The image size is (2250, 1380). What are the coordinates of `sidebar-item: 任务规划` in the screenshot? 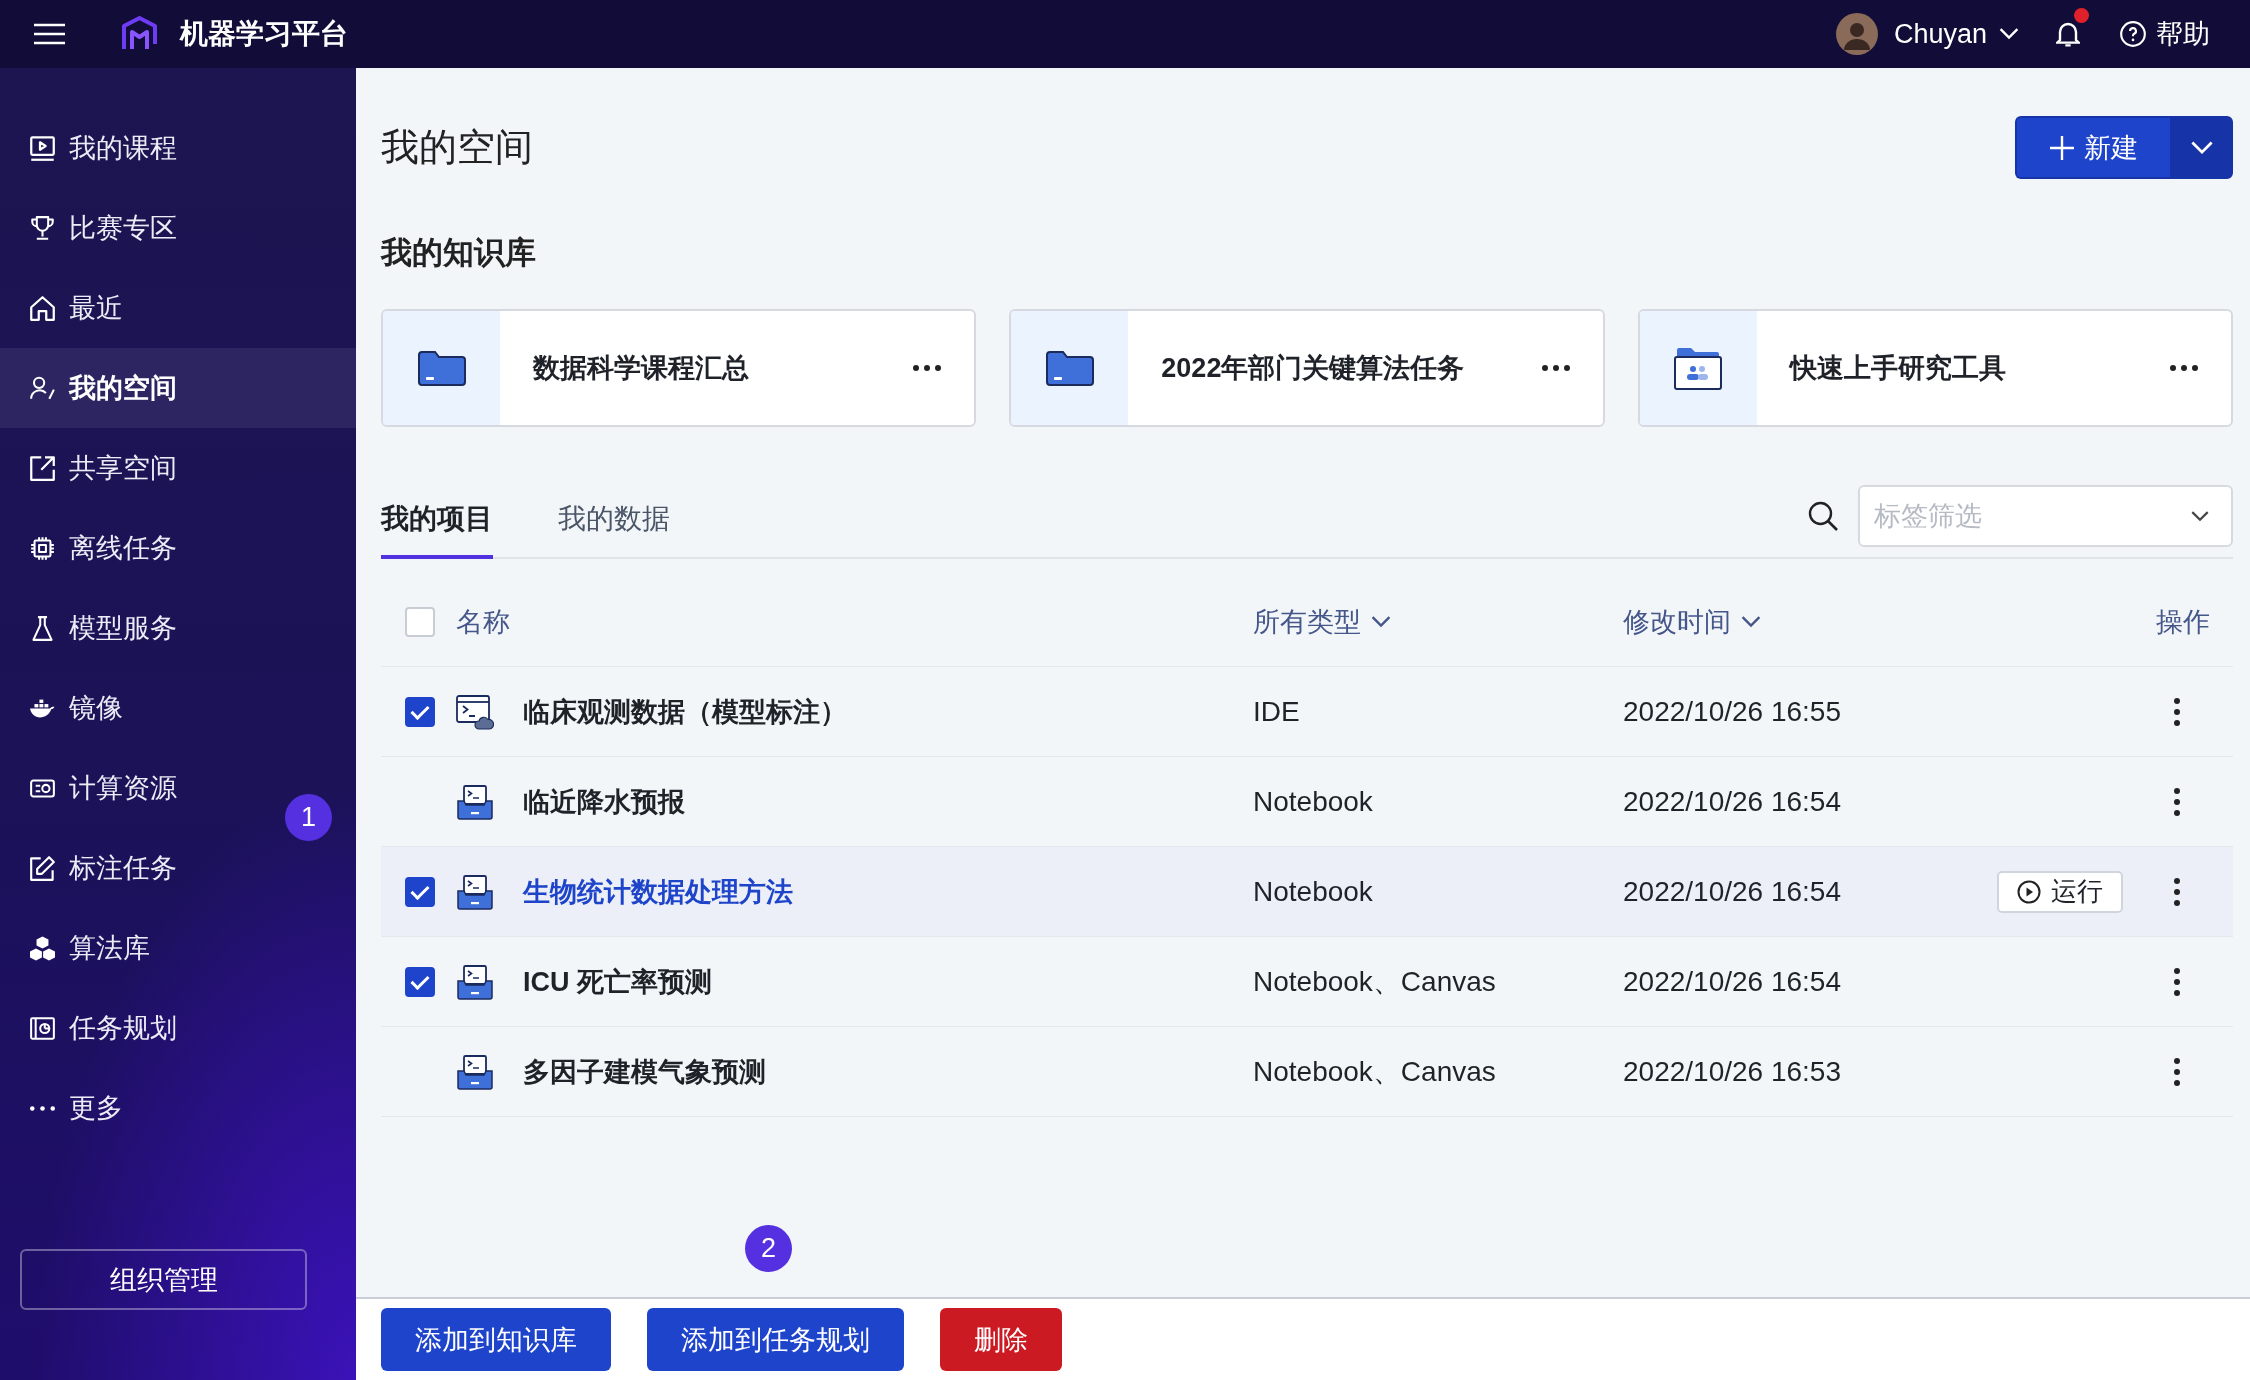 It's located at (94, 1028).